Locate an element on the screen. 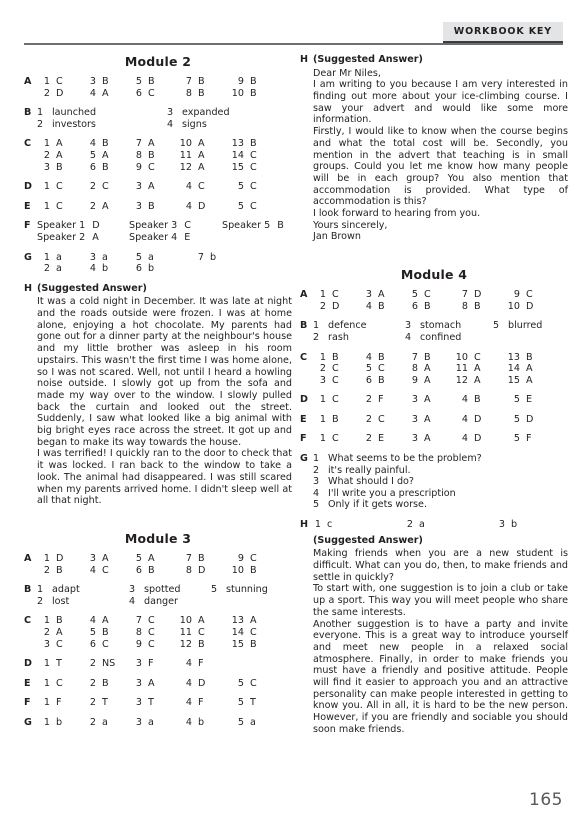 This screenshot has height=830, width=587. answer-row: 2C is located at coordinates (336, 369).